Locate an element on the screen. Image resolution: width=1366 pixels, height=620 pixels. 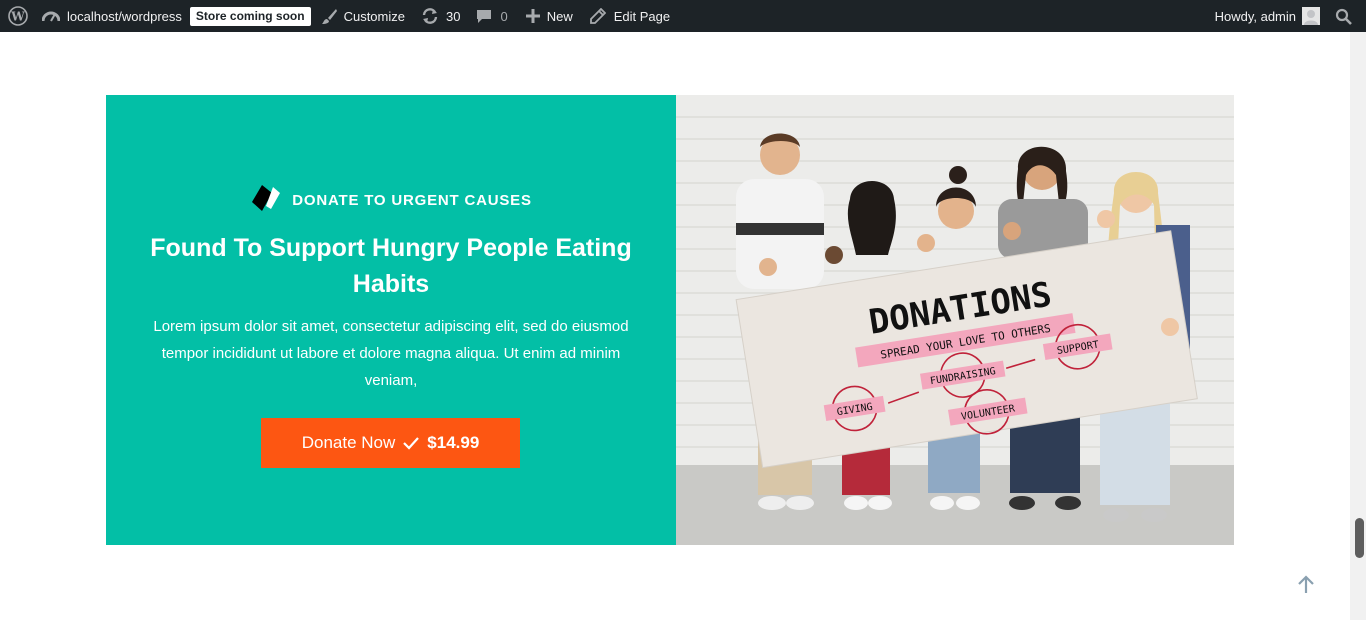
new-label: New is located at coordinates (559, 16).